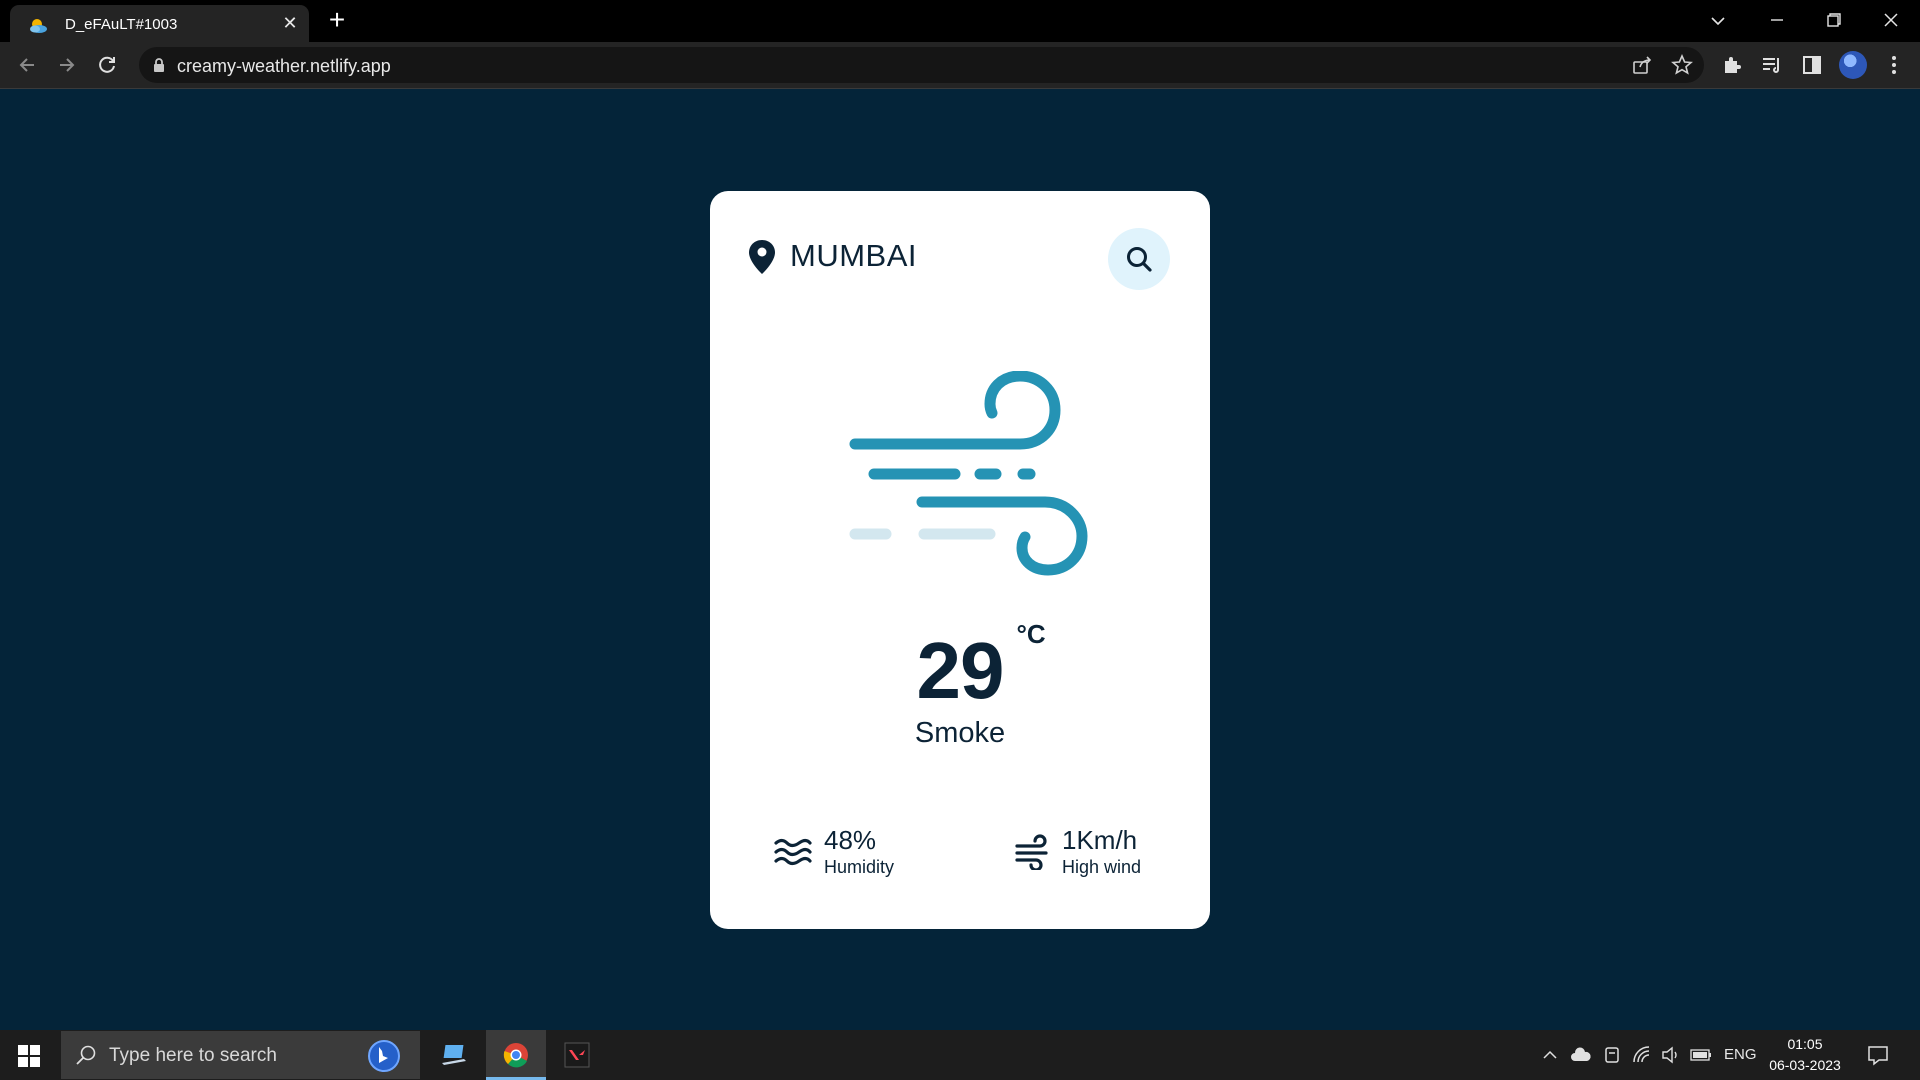  Describe the element at coordinates (290, 23) in the screenshot. I see `tab-close-icon: ✕` at that location.